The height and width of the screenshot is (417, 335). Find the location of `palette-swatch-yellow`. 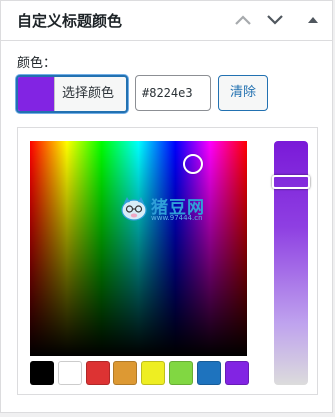

palette-swatch-yellow is located at coordinates (153, 373).